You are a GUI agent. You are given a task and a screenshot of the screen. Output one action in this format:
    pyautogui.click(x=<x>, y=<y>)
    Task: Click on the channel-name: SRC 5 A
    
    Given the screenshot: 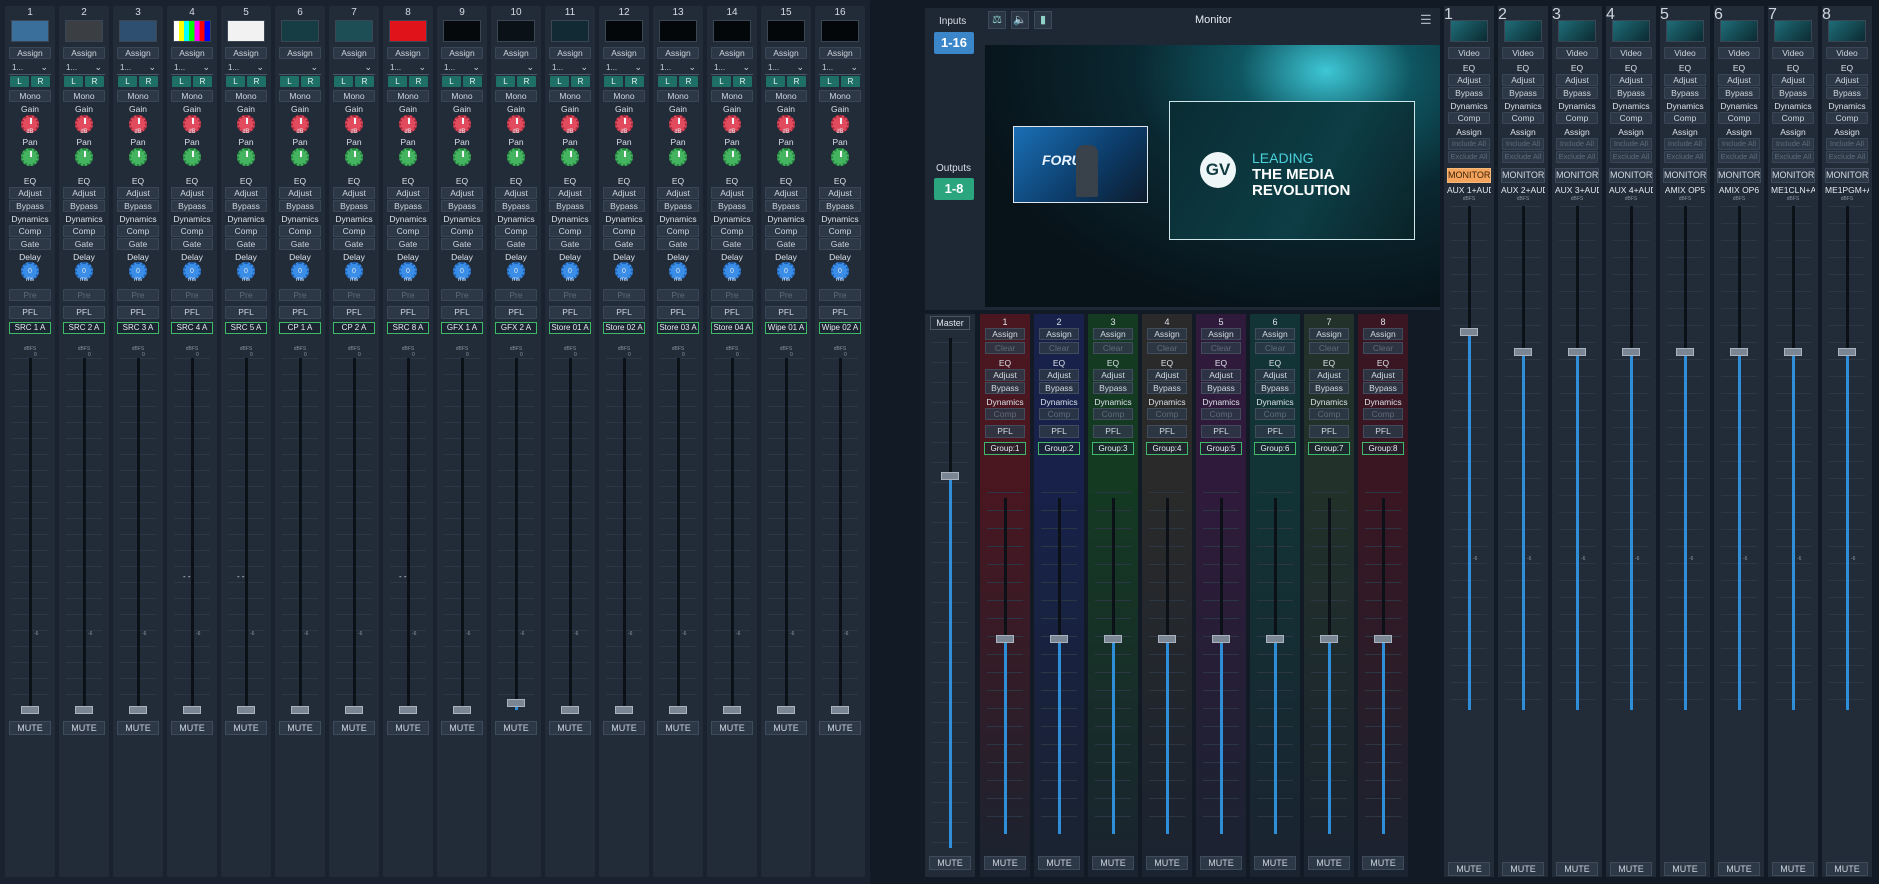 What is the action you would take?
    pyautogui.click(x=246, y=328)
    